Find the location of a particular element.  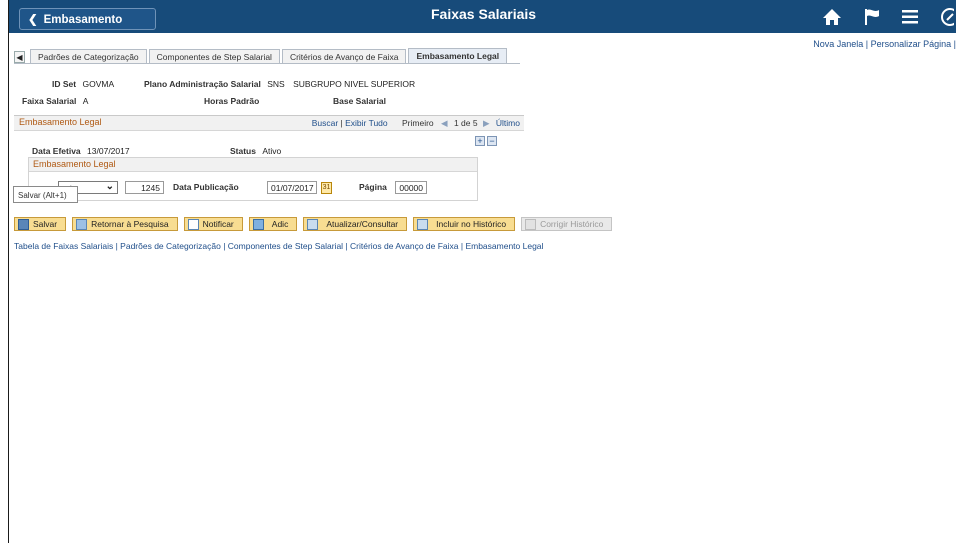

tab-step-components: Componentes de Step Salarial is located at coordinates (214, 56).